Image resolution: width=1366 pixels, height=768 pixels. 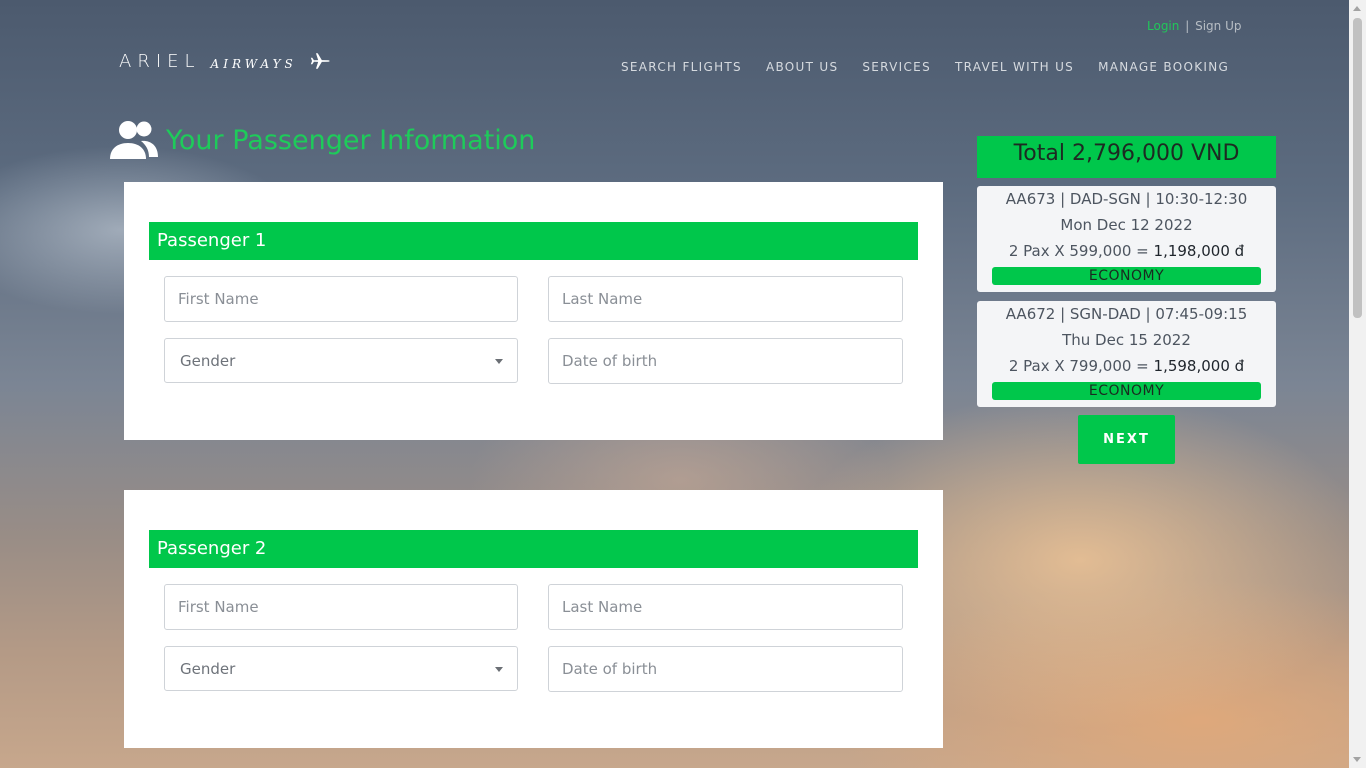 I want to click on scroll-up-arrow-icon, so click(x=1357, y=8).